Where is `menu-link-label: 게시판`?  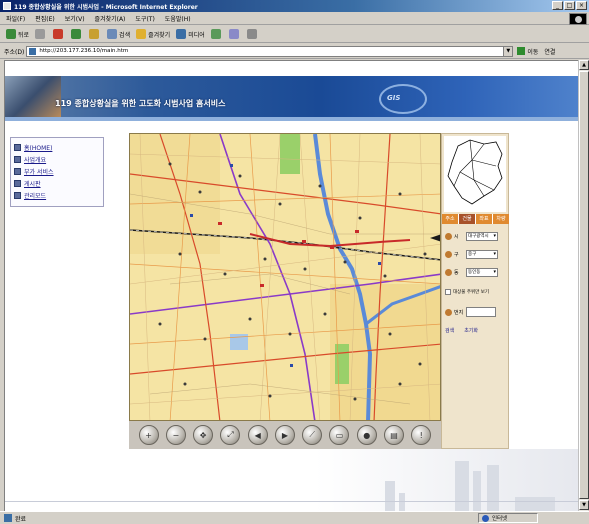
menu-link-label: 게시판 is located at coordinates (32, 184).